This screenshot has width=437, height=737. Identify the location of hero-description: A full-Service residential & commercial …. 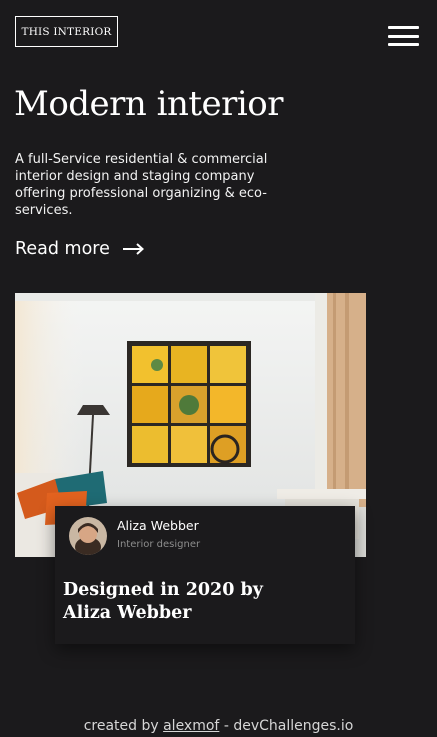
(141, 185).